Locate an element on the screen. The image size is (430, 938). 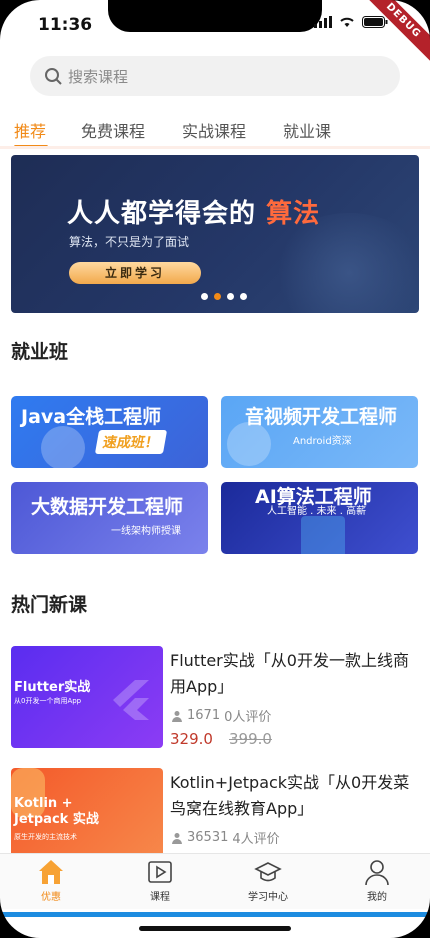
job-card-title: 音视频开发工程师 is located at coordinates (321, 417).